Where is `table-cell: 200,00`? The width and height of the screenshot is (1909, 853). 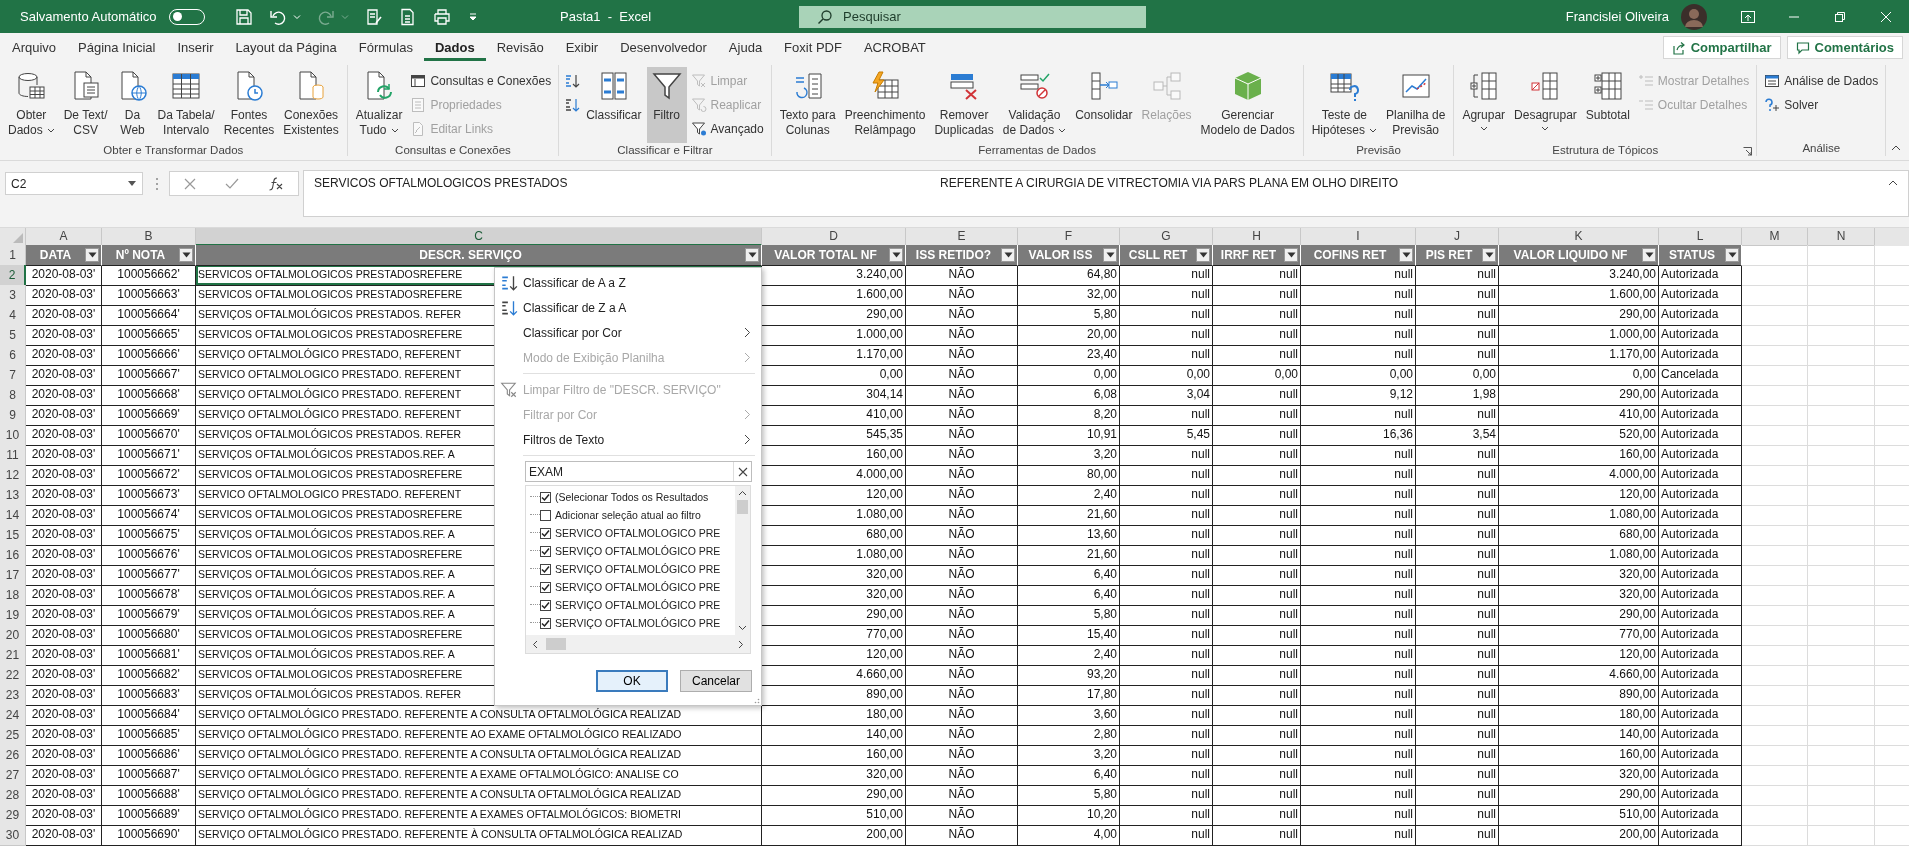
table-cell: 200,00 is located at coordinates (834, 835).